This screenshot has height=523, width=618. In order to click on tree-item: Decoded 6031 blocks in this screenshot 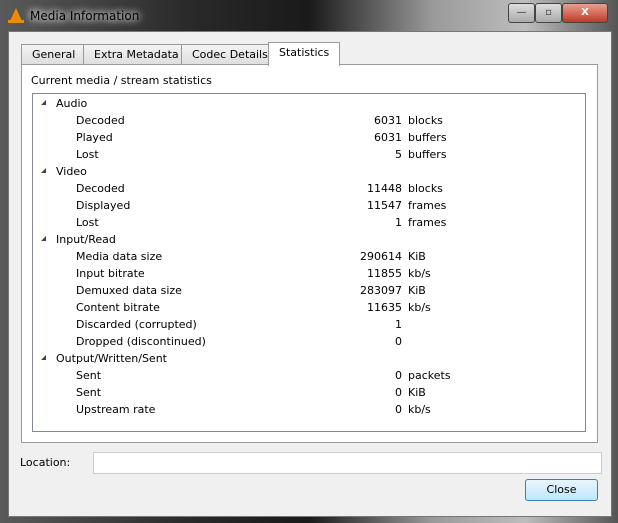, I will do `click(309, 120)`.